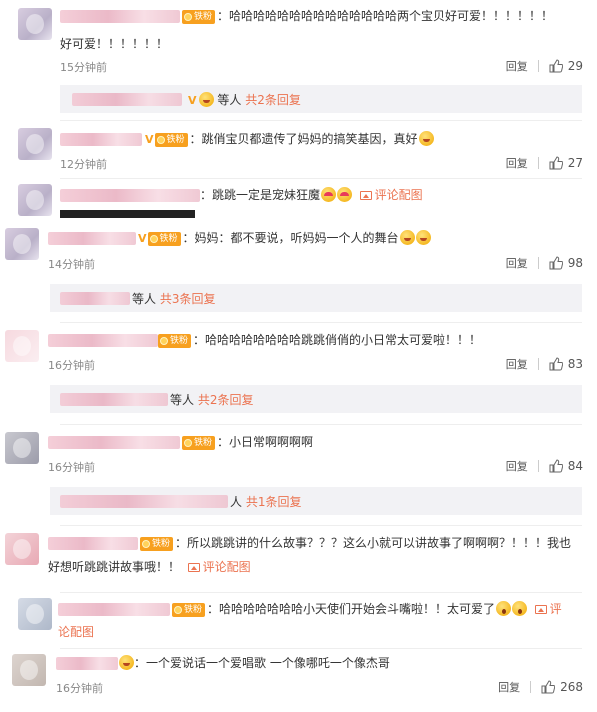 The image size is (597, 712). I want to click on reply-people: 人, so click(236, 502).